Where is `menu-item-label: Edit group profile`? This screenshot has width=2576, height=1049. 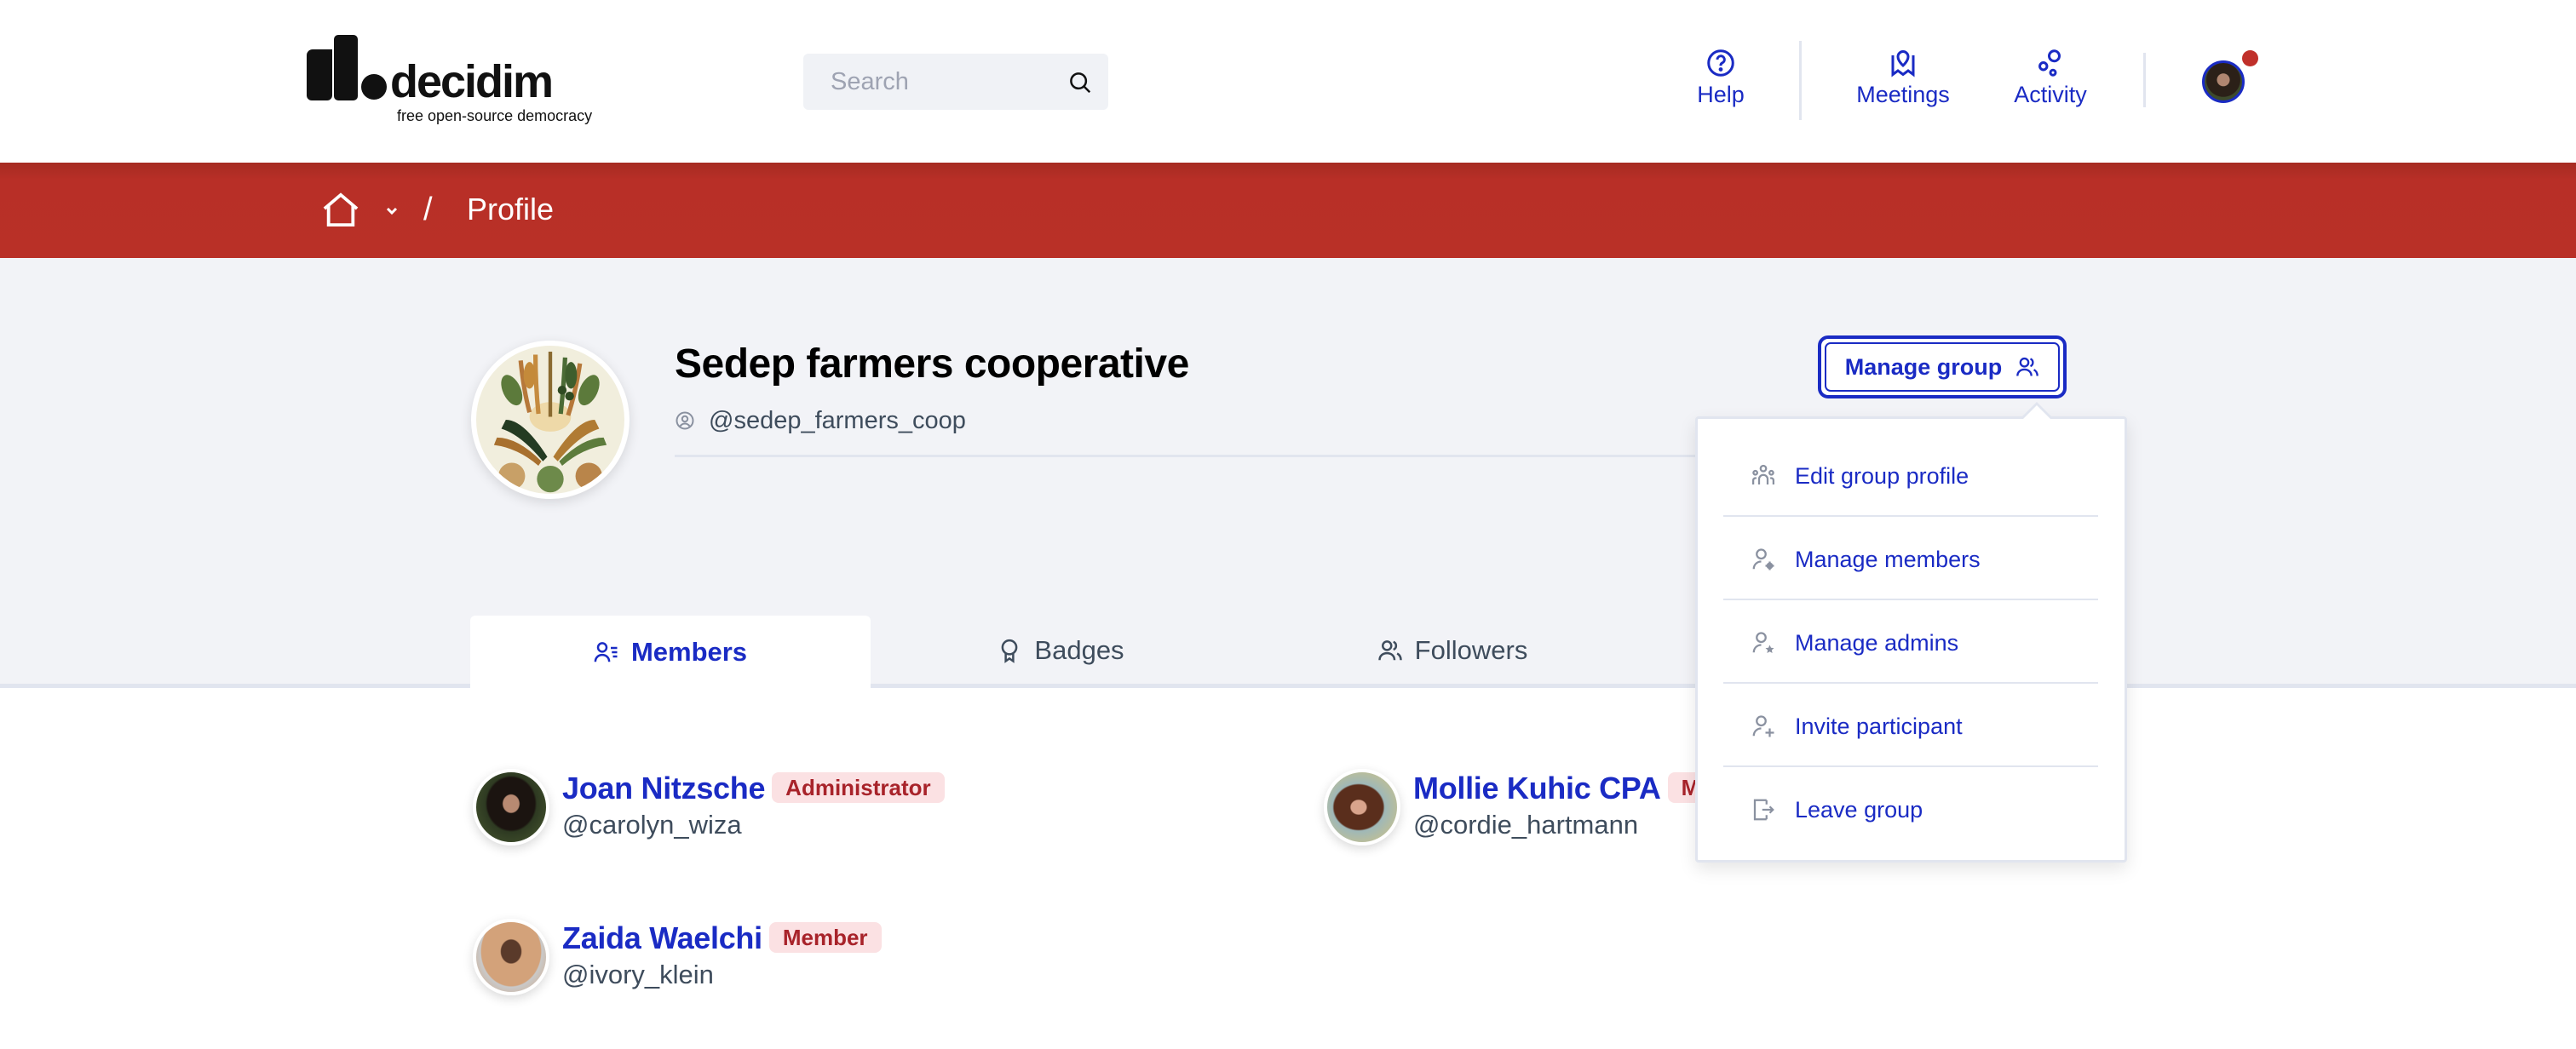
menu-item-label: Edit group profile is located at coordinates (1882, 475).